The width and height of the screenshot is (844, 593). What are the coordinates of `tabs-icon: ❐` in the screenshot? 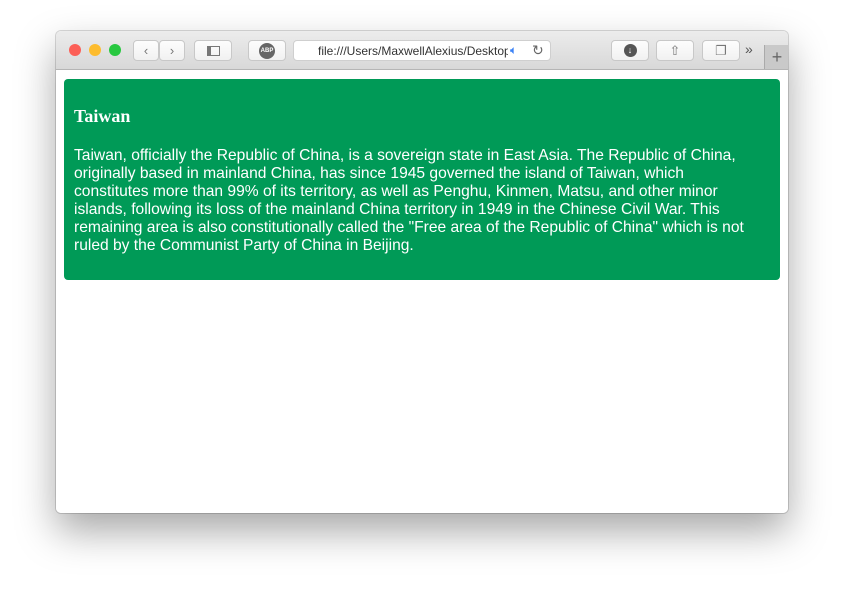 It's located at (721, 50).